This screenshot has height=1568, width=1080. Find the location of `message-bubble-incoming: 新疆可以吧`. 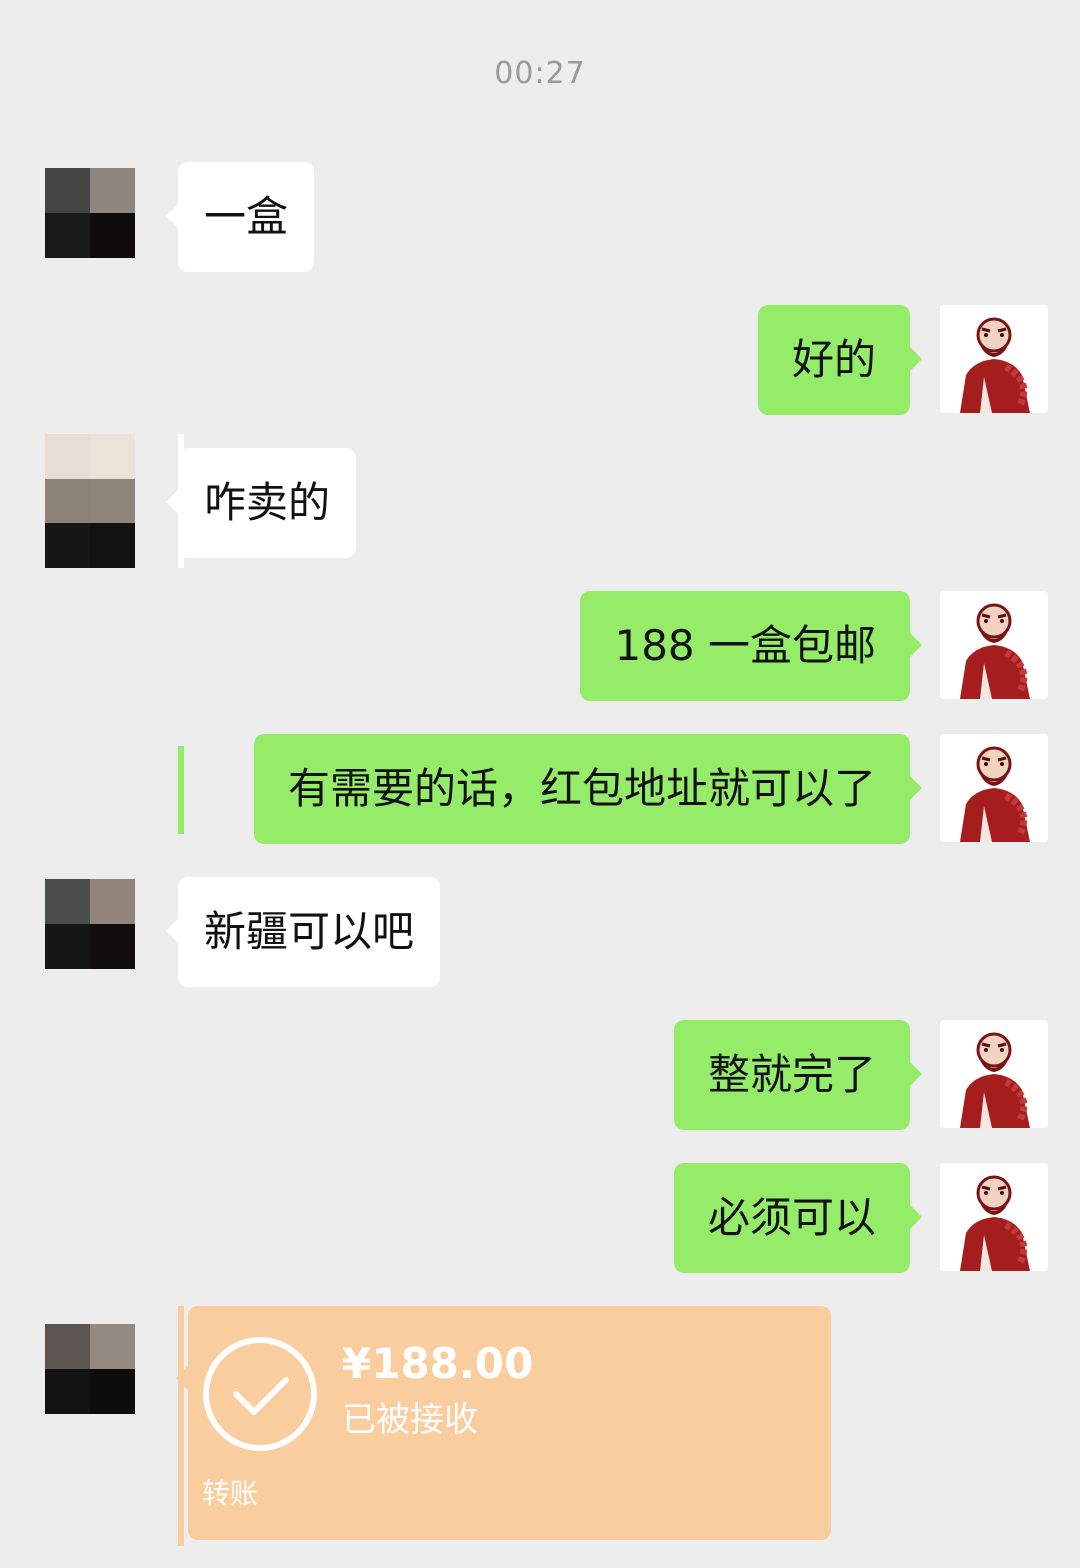

message-bubble-incoming: 新疆可以吧 is located at coordinates (303, 932).